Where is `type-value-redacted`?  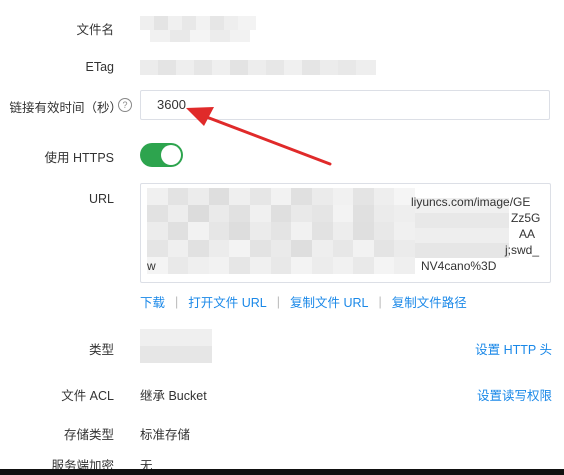 type-value-redacted is located at coordinates (176, 346).